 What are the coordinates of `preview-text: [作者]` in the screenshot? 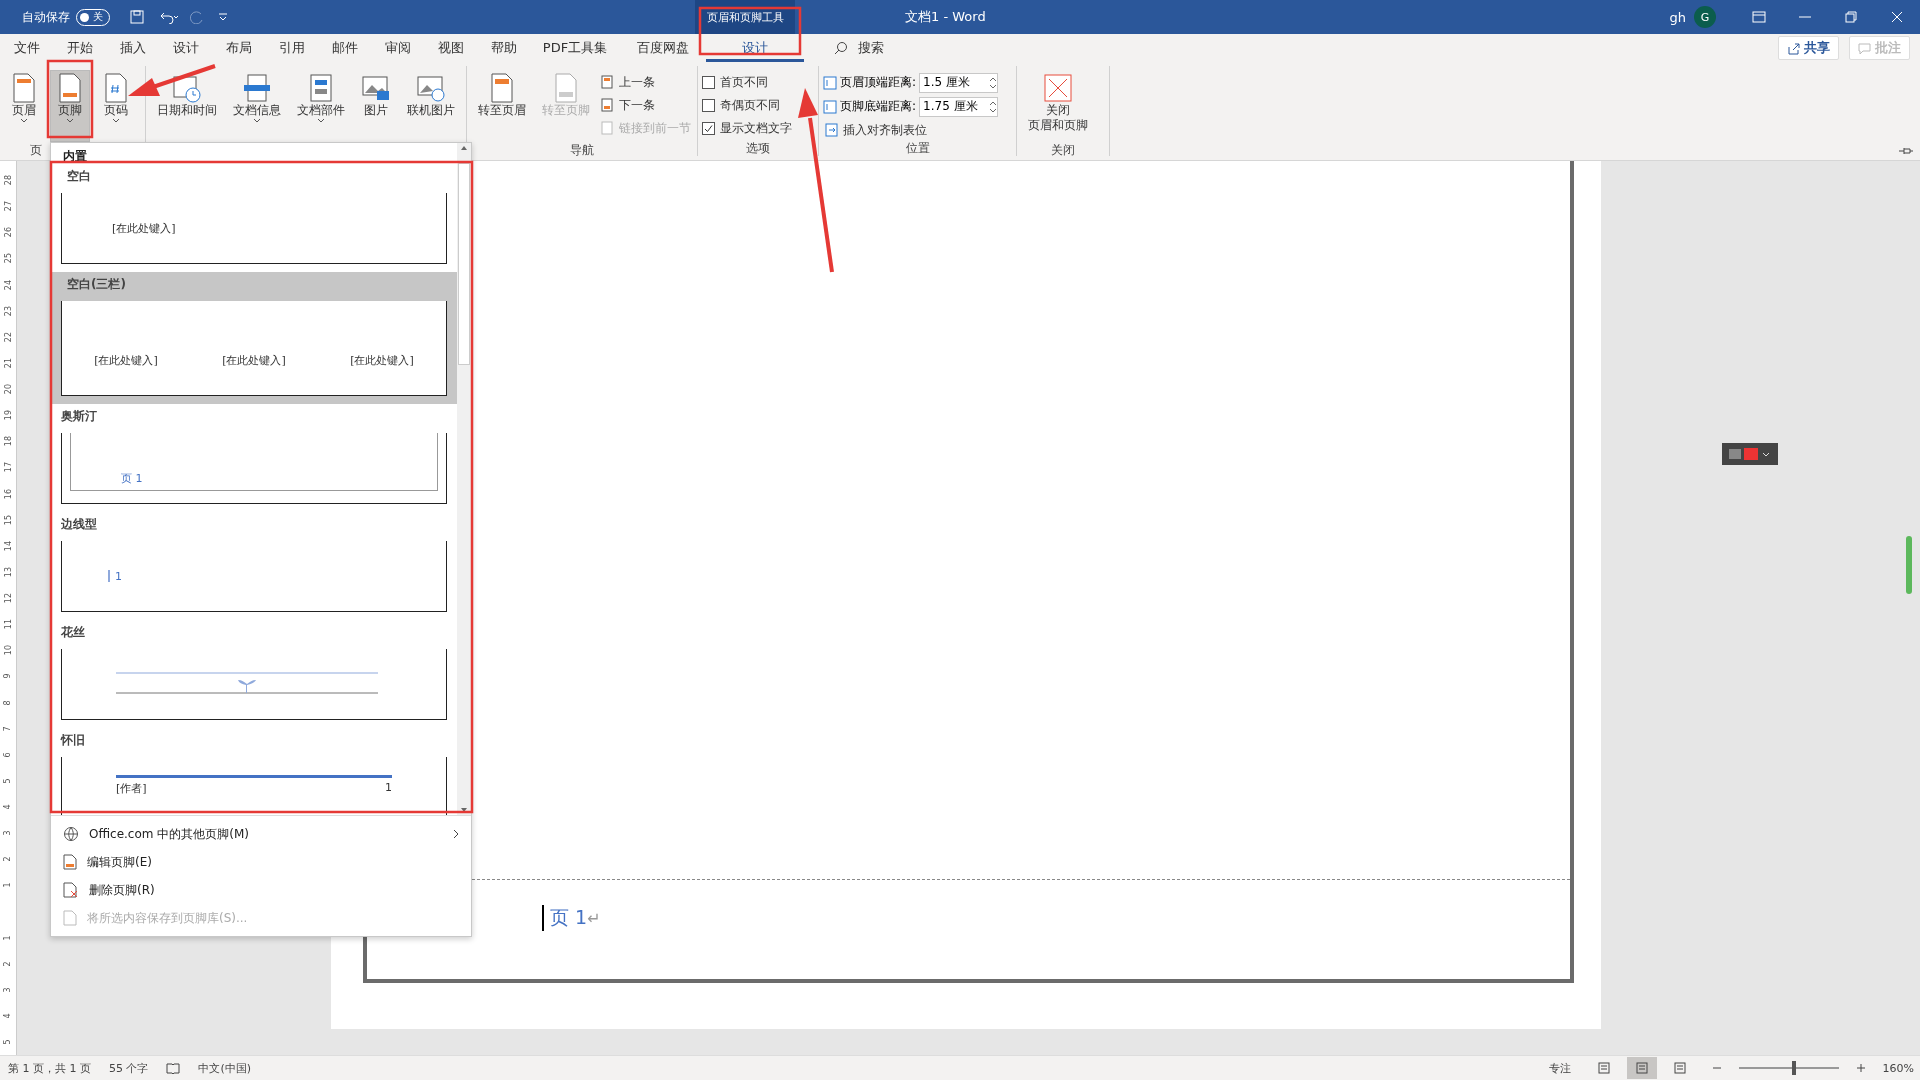 It's located at (131, 788).